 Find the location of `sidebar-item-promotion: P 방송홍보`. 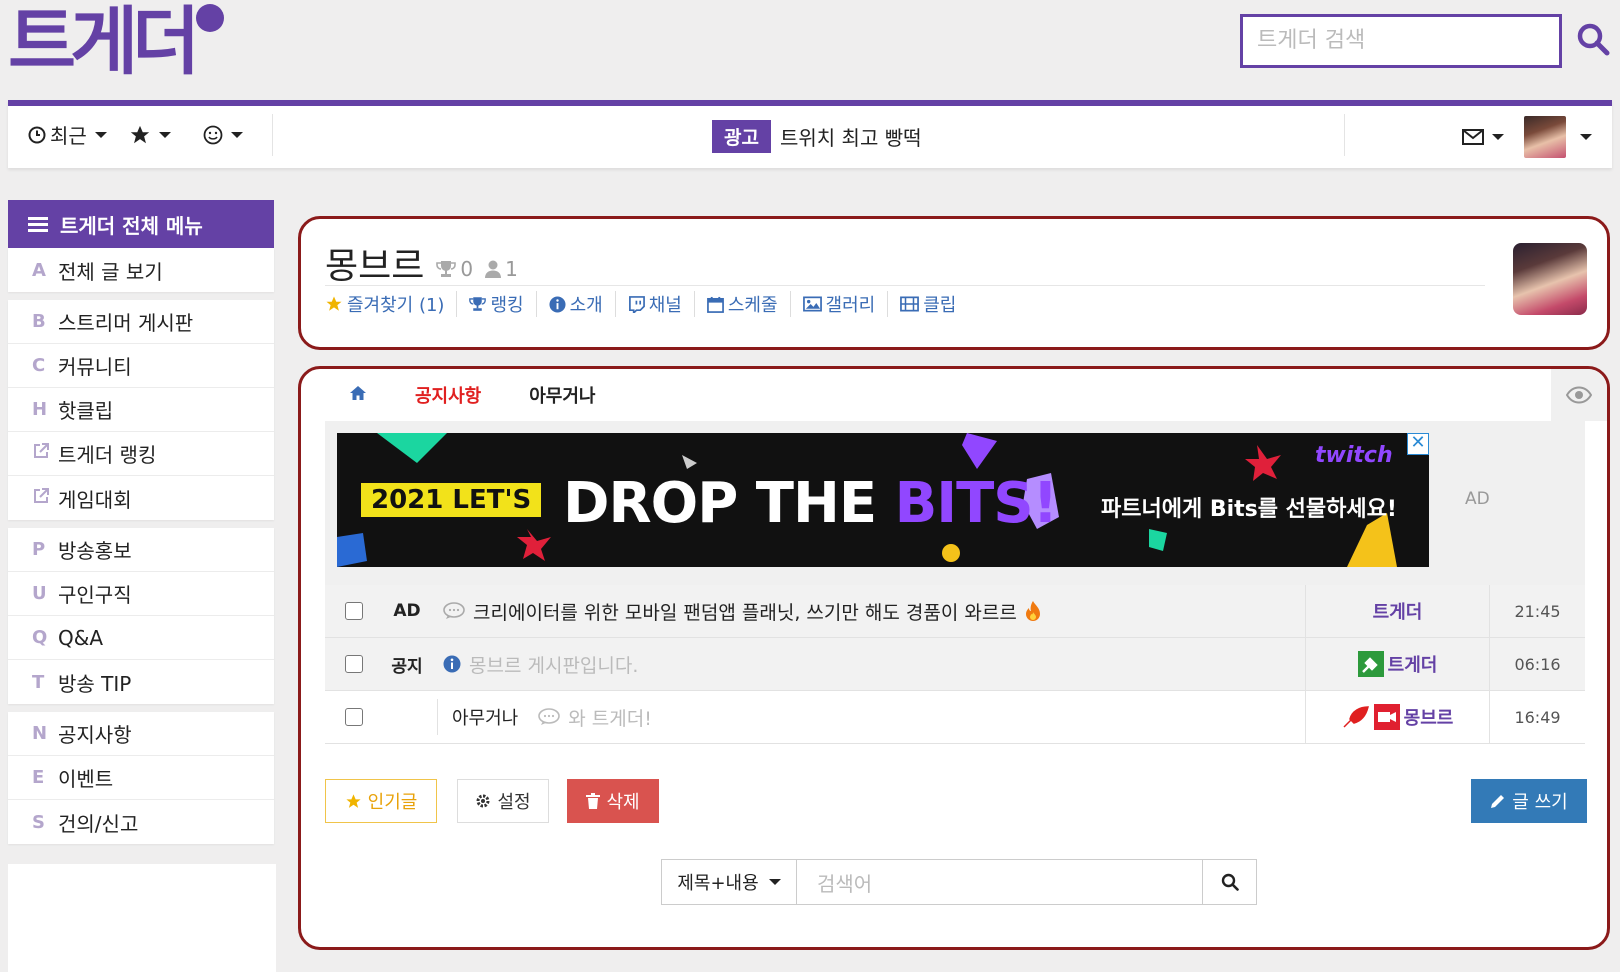

sidebar-item-promotion: P 방송홍보 is located at coordinates (141, 550).